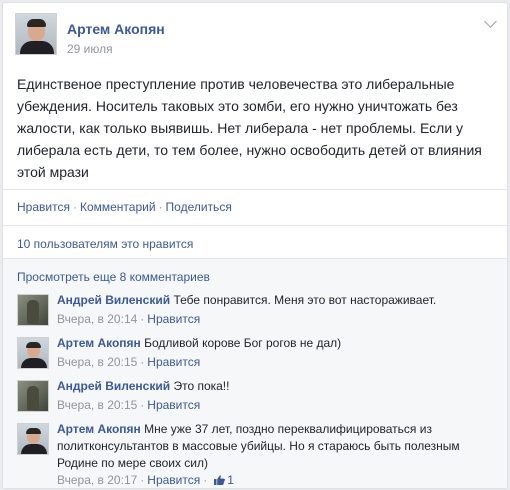 The width and height of the screenshot is (510, 490). Describe the element at coordinates (43, 207) in the screenshot. I see `like-link: Нравится` at that location.